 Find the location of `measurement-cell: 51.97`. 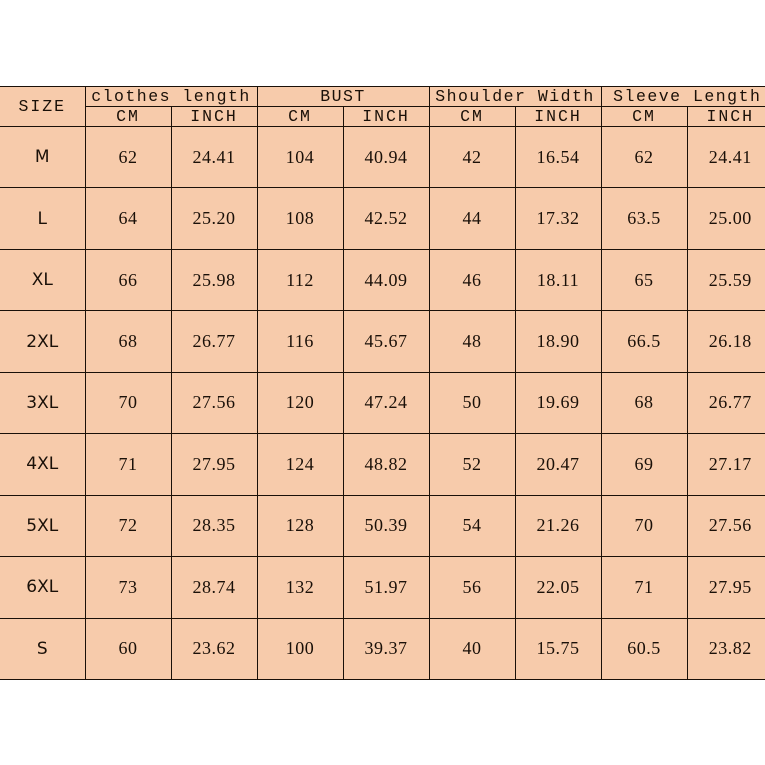

measurement-cell: 51.97 is located at coordinates (386, 587).